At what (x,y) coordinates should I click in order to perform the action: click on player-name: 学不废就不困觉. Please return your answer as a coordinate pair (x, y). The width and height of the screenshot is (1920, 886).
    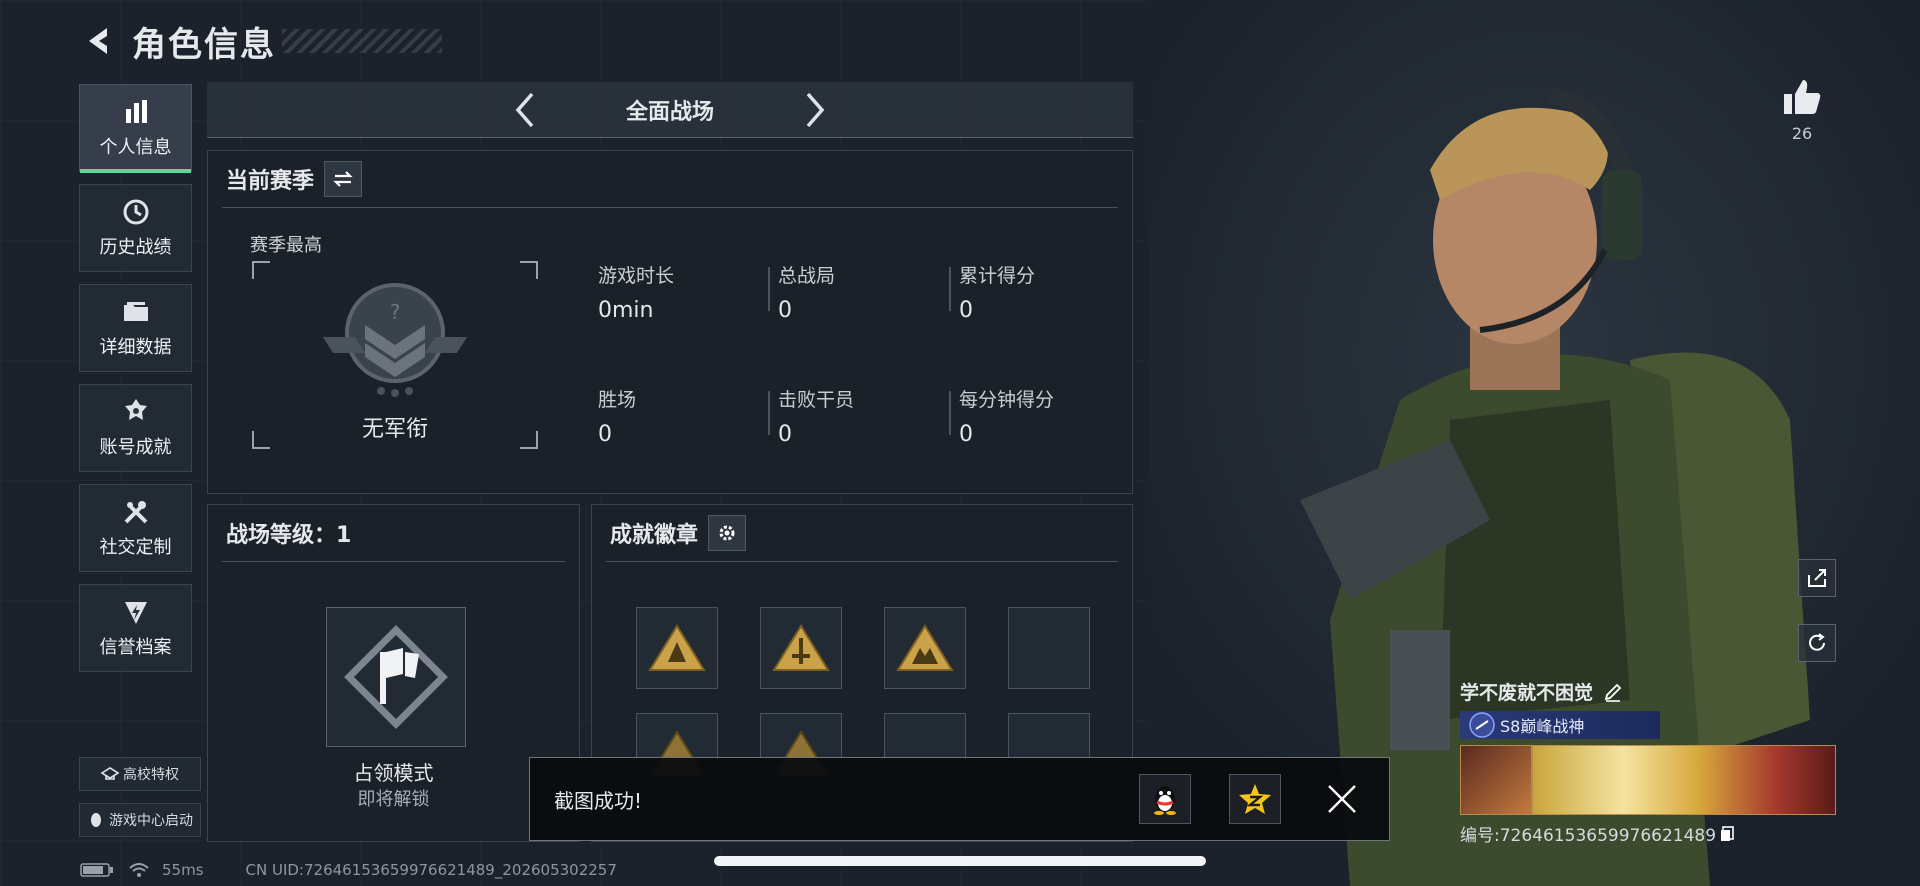
    Looking at the image, I should click on (1527, 693).